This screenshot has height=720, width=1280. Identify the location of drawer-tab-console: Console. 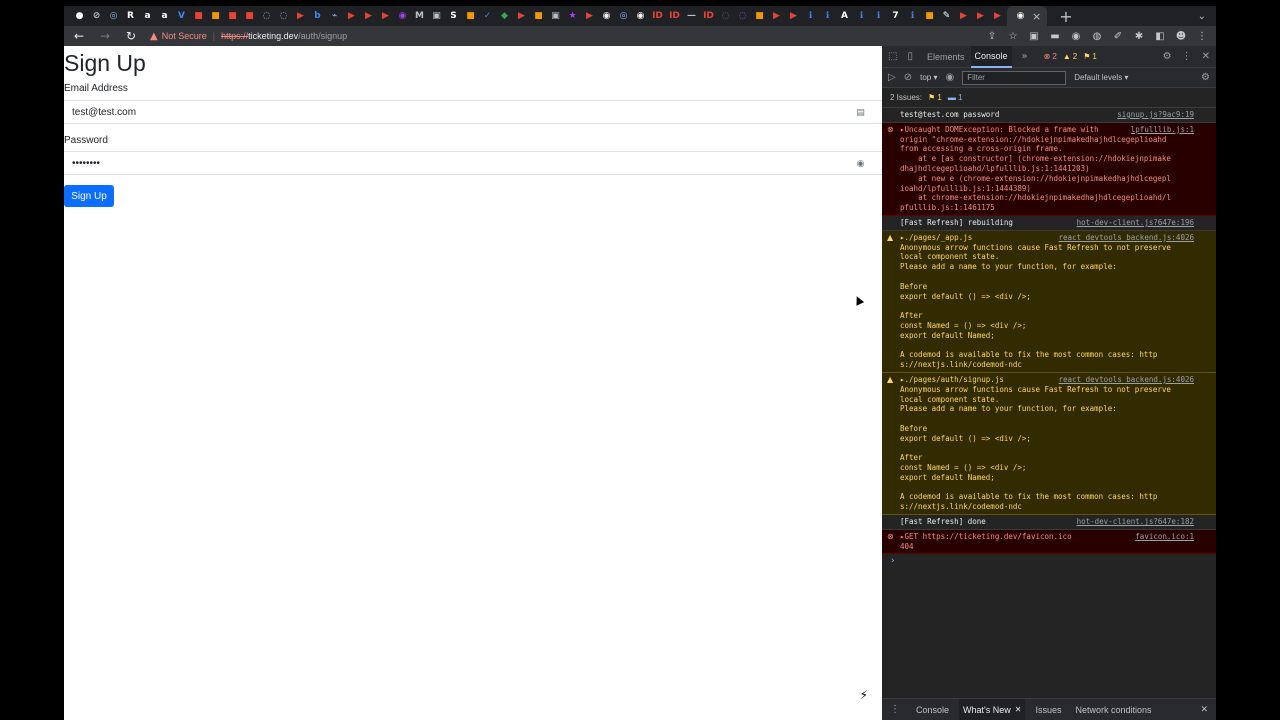
(932, 709).